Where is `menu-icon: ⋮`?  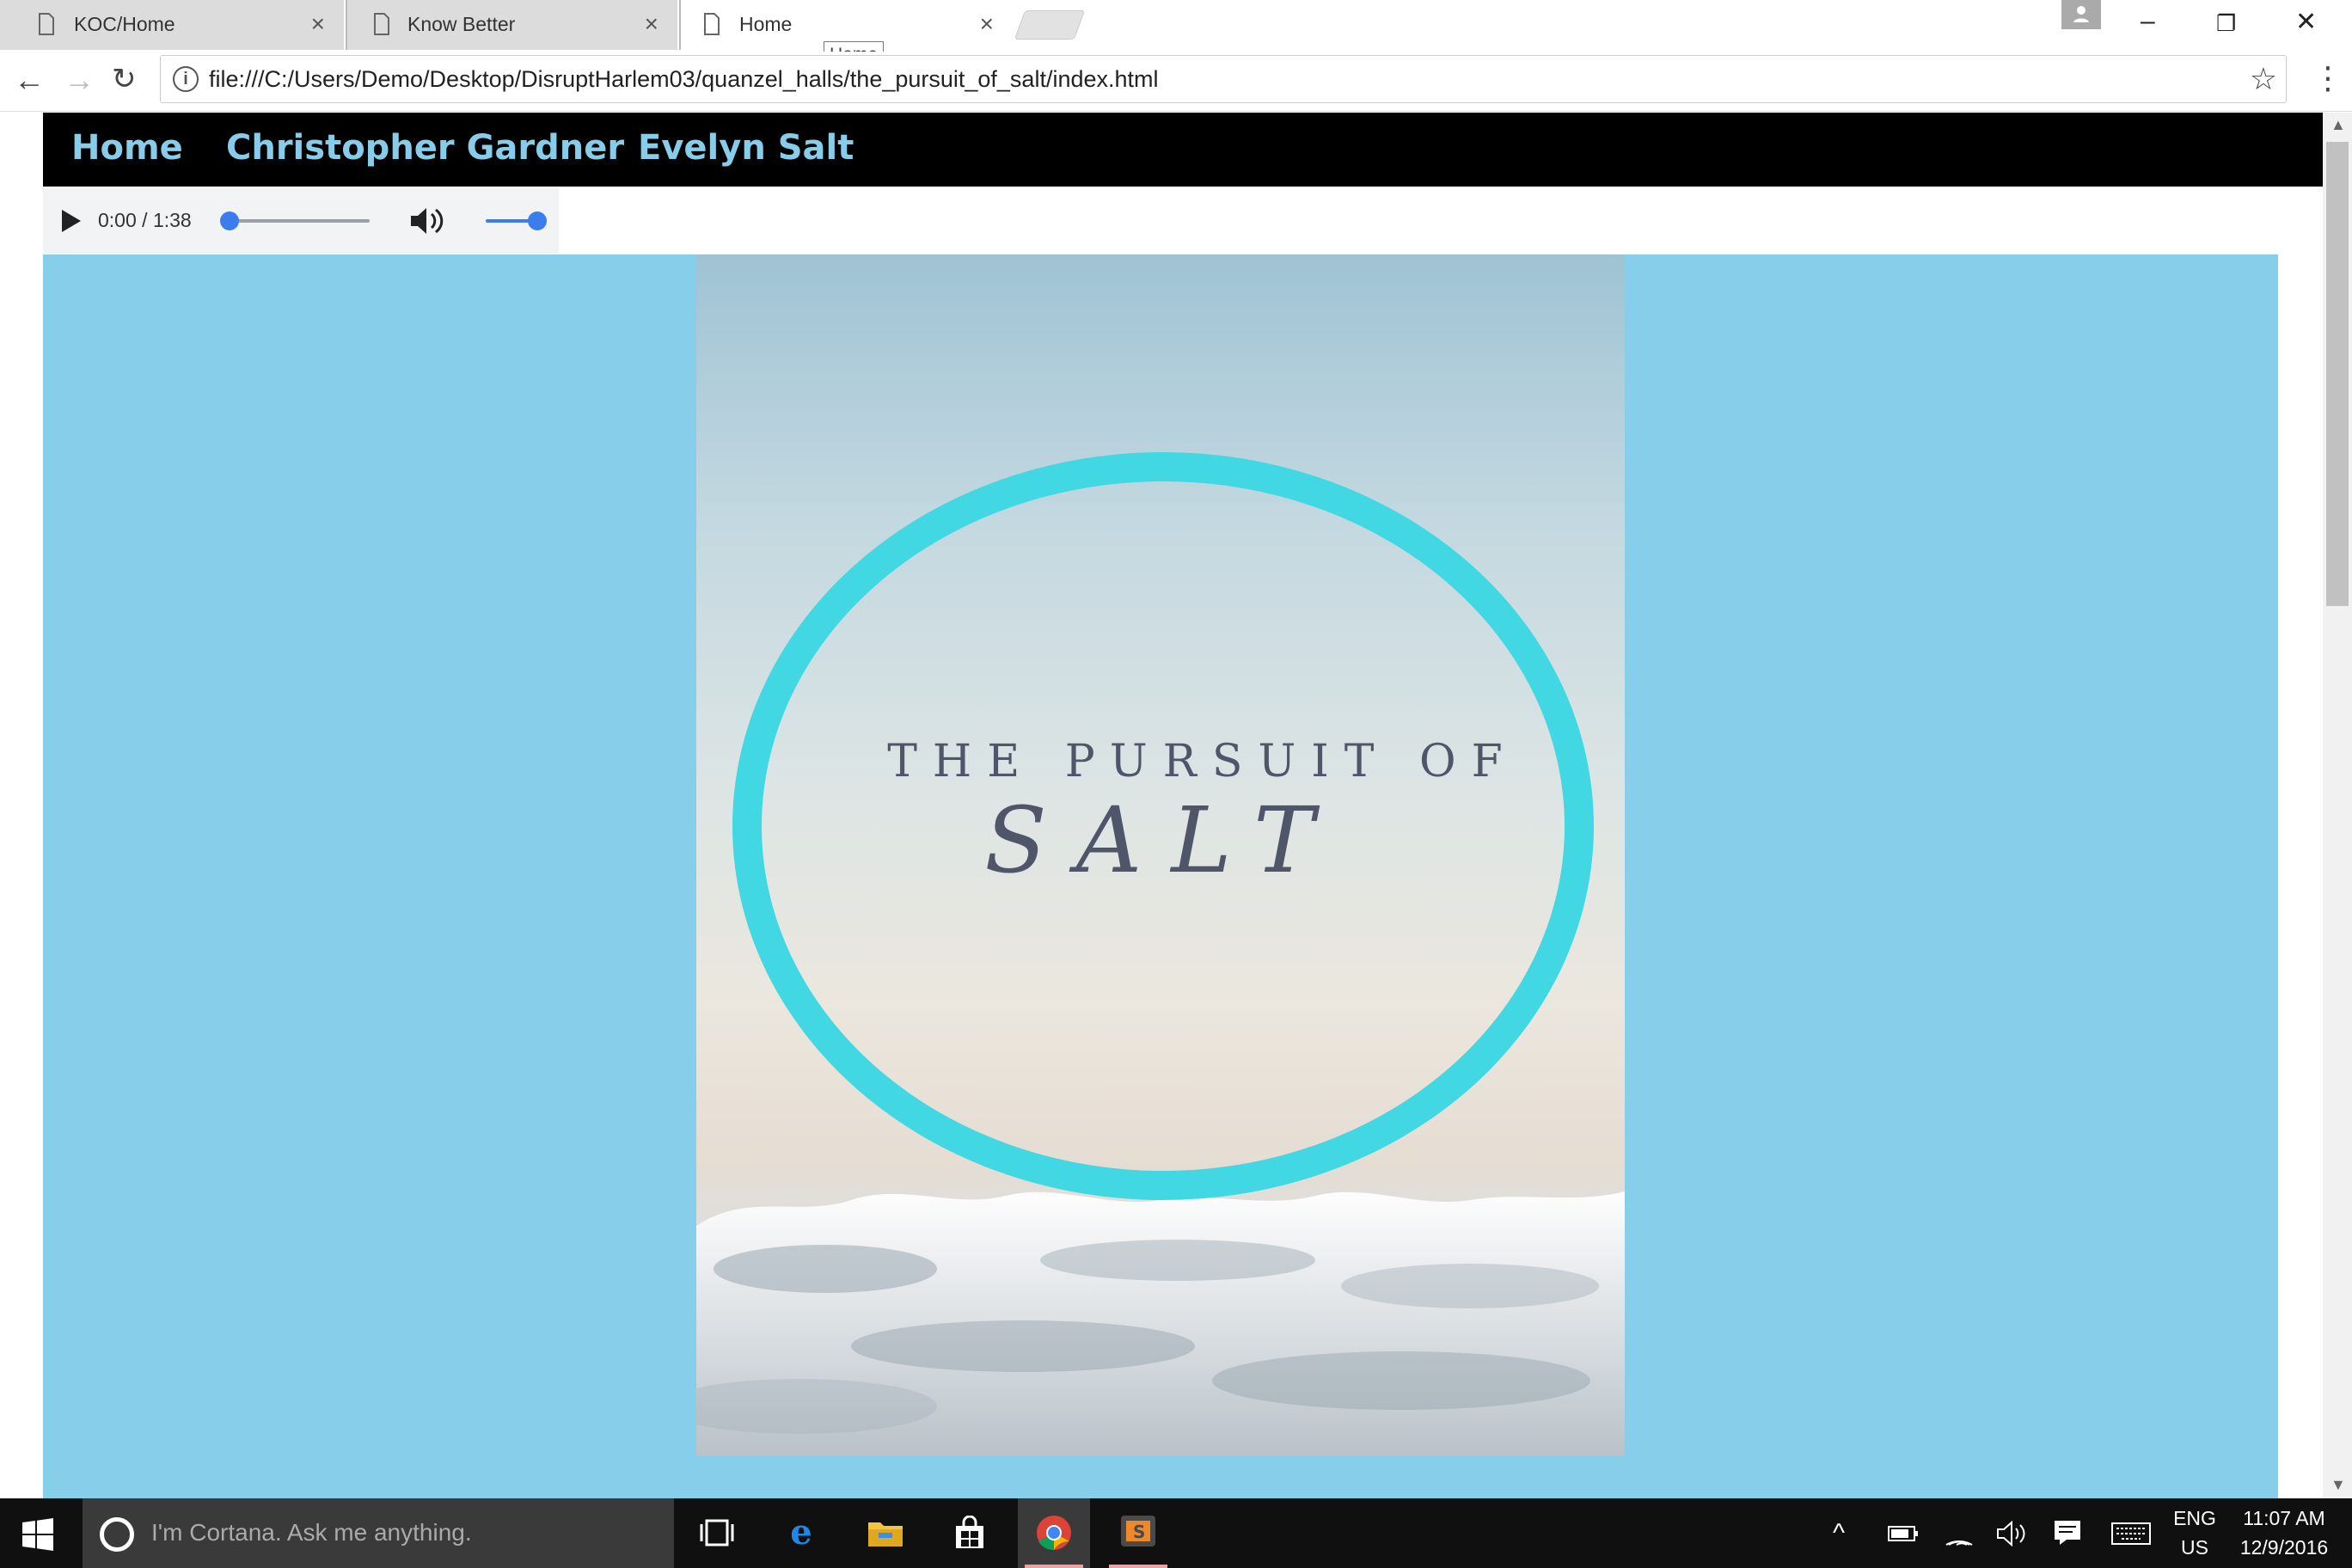
menu-icon: ⋮ is located at coordinates (2327, 78).